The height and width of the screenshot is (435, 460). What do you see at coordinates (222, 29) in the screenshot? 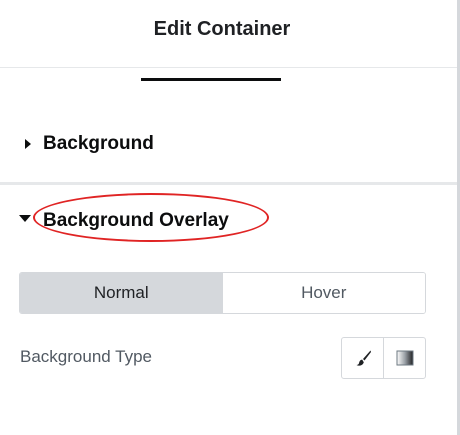
I see `page-title: Edit Container` at bounding box center [222, 29].